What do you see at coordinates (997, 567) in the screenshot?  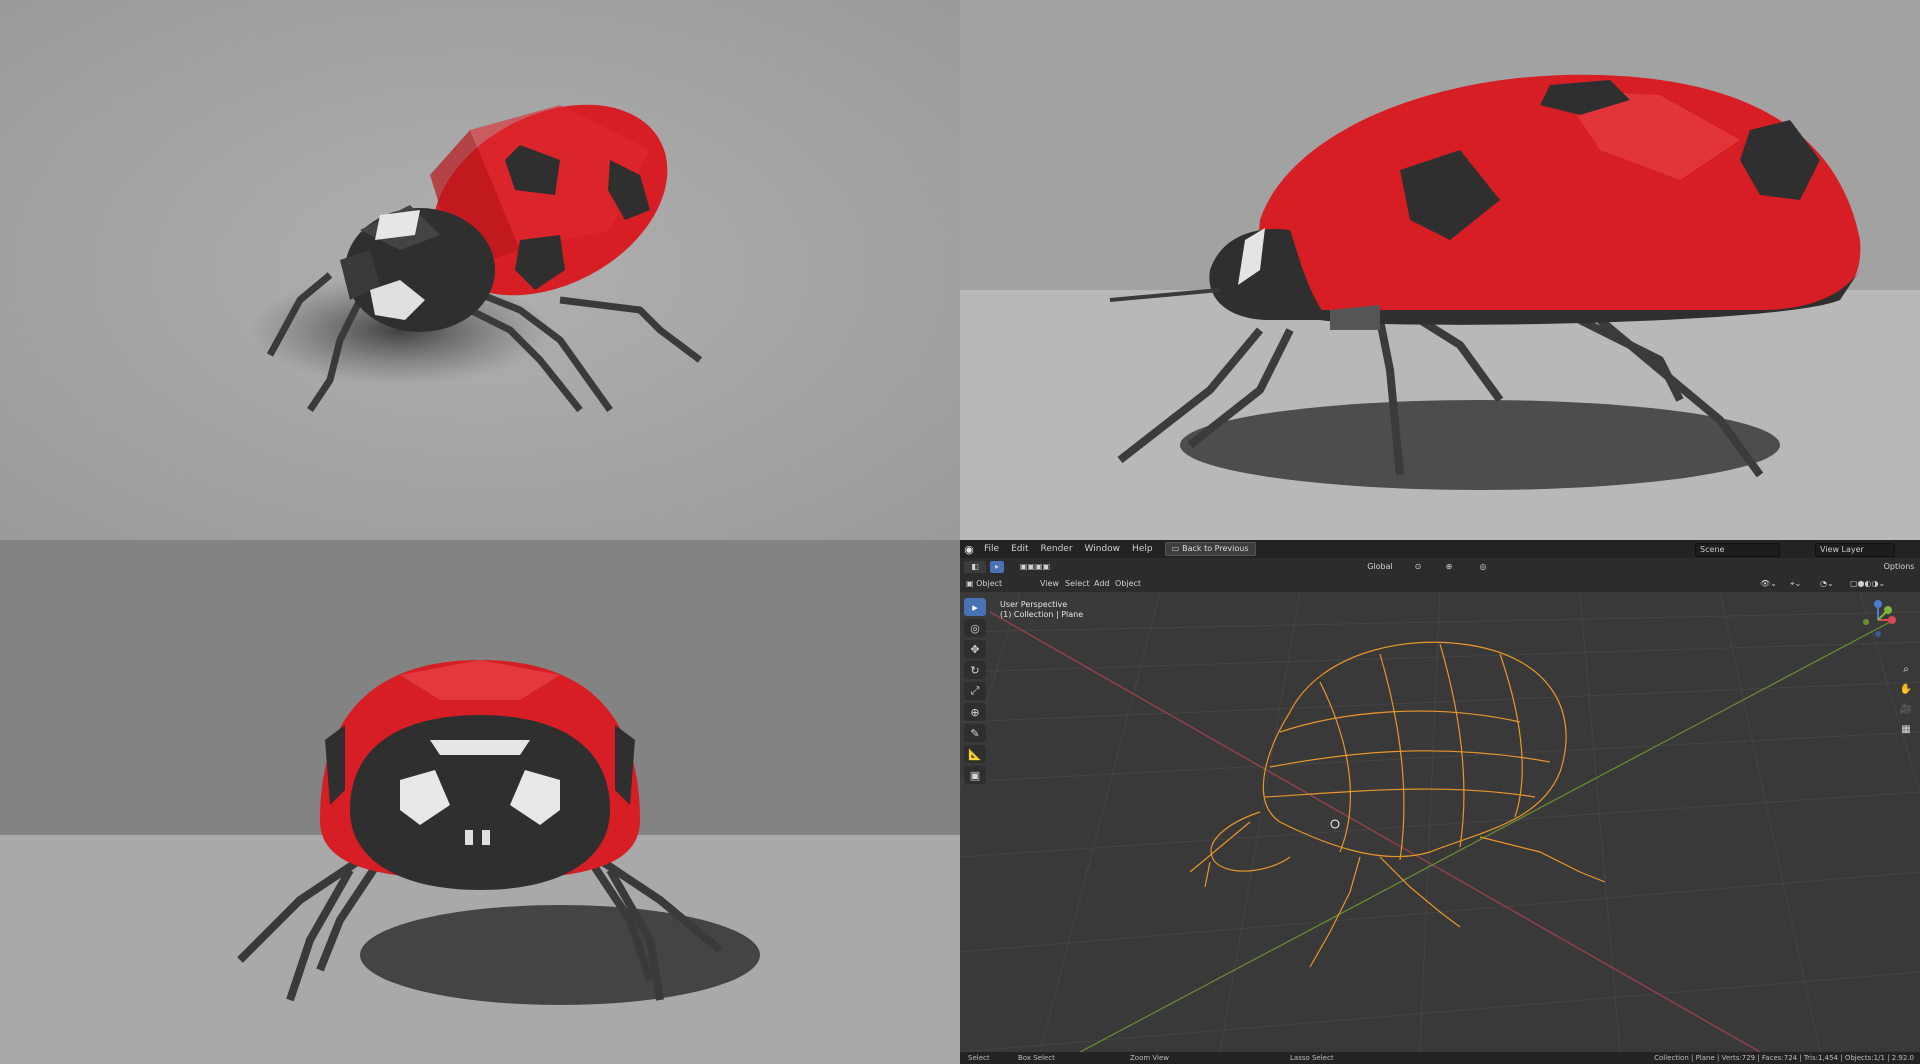 I see `select-mode-button: ▸` at bounding box center [997, 567].